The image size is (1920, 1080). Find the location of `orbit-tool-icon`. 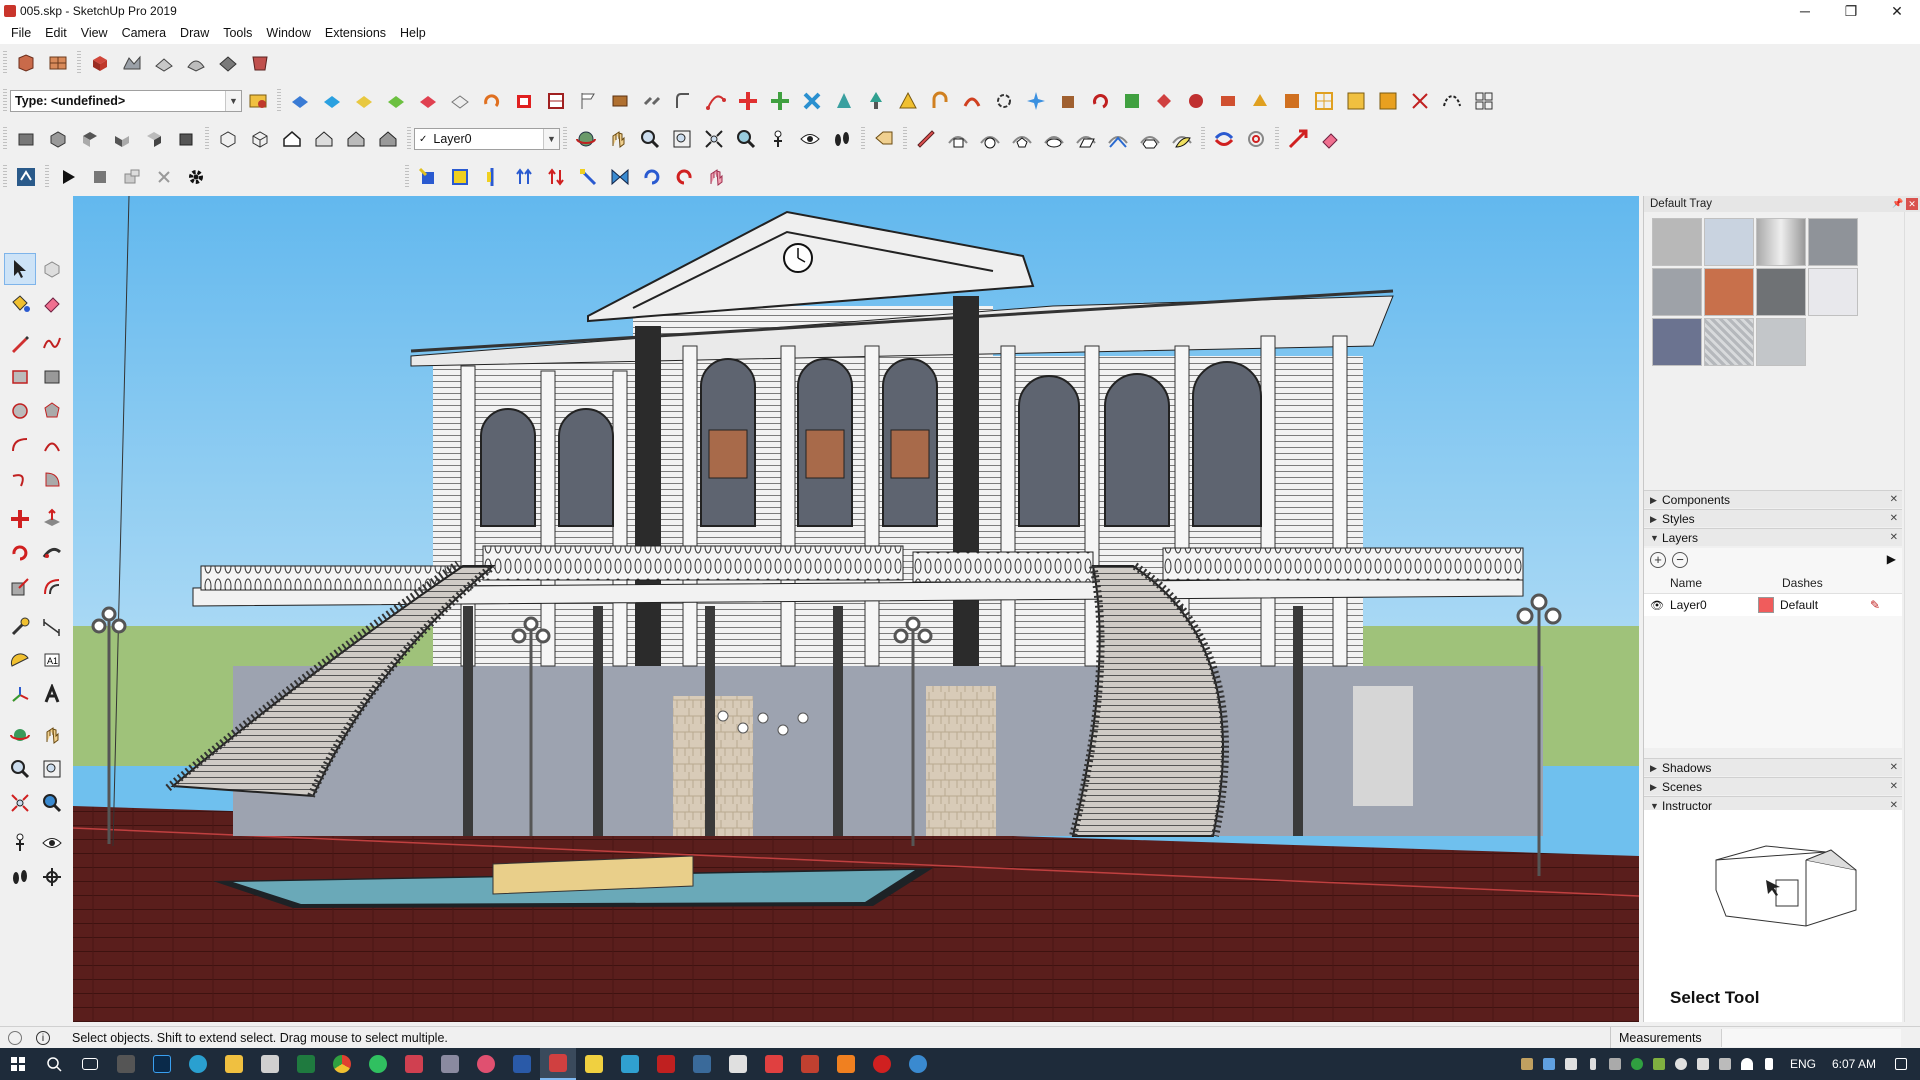

orbit-tool-icon is located at coordinates (20, 735).